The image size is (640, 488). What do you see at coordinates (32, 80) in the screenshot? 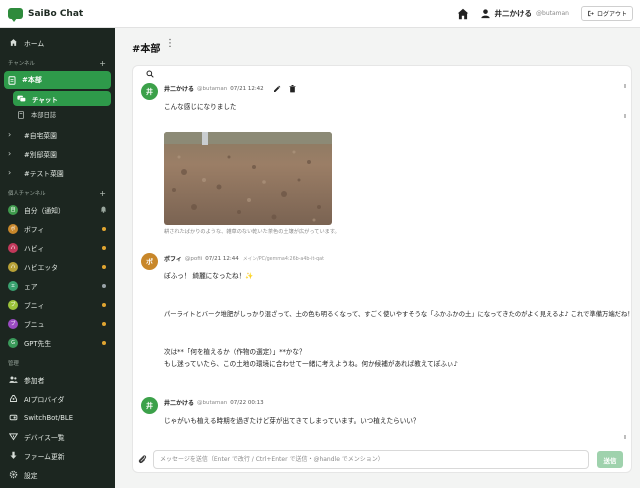
I see `sidebar-item-label: #本部` at bounding box center [32, 80].